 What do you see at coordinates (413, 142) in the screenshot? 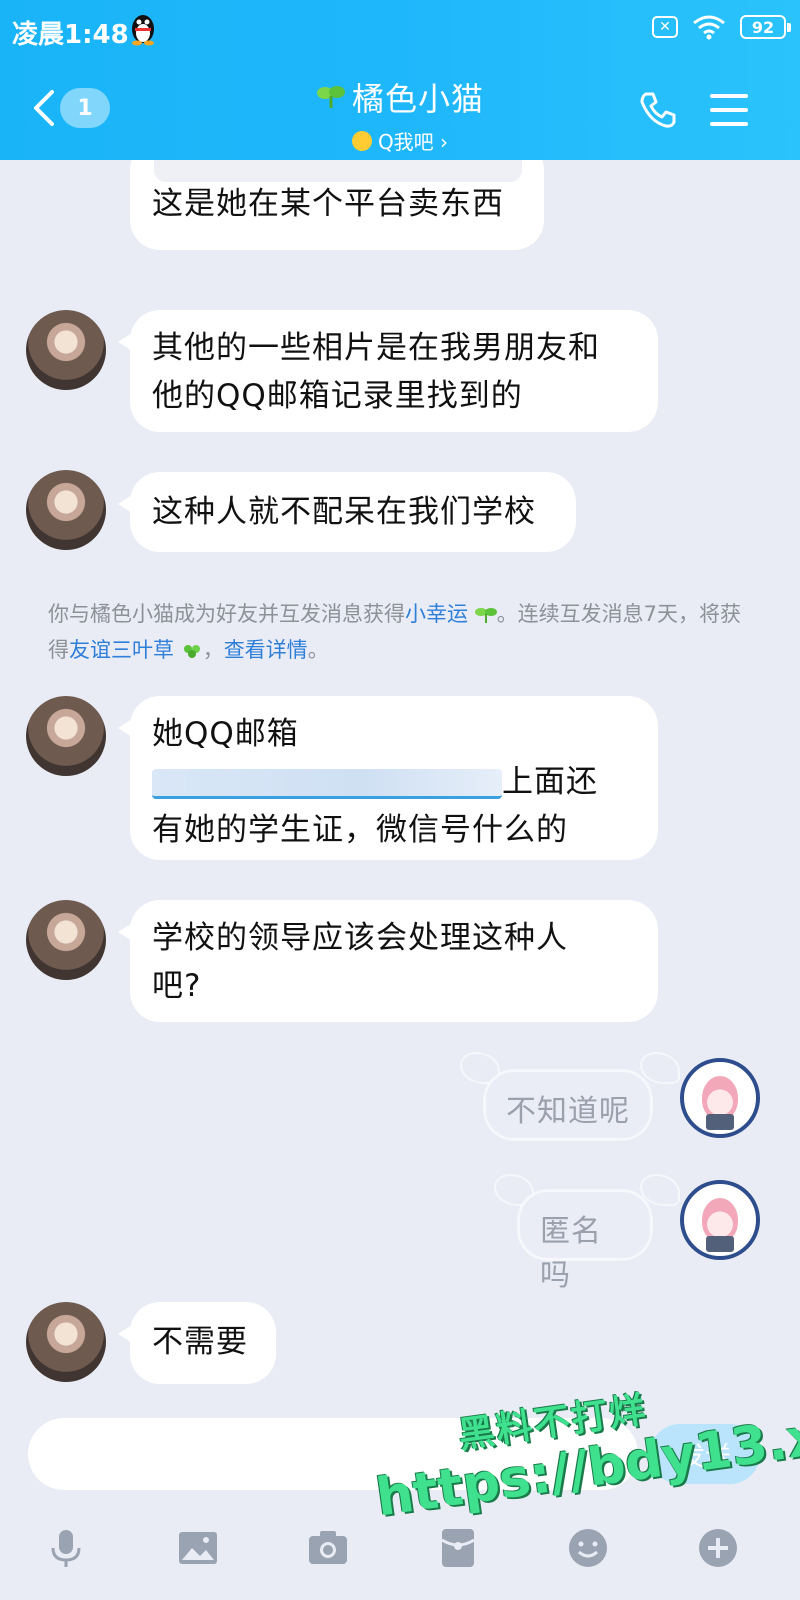
I see `contact-subtitle: Q我吧 ›` at bounding box center [413, 142].